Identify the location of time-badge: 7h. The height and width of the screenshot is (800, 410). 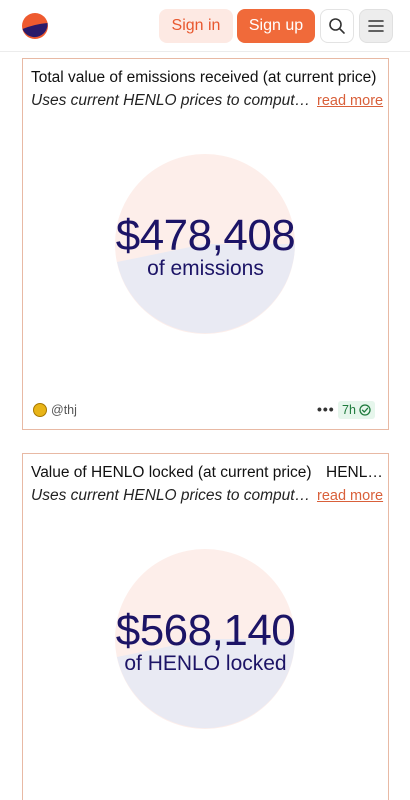
(356, 410).